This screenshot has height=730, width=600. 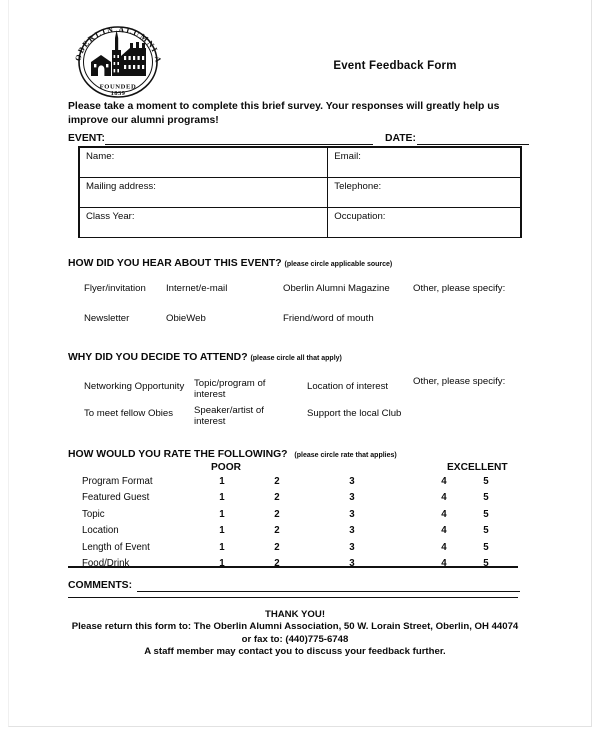 What do you see at coordinates (93, 514) in the screenshot?
I see `rating-item-label: Topic` at bounding box center [93, 514].